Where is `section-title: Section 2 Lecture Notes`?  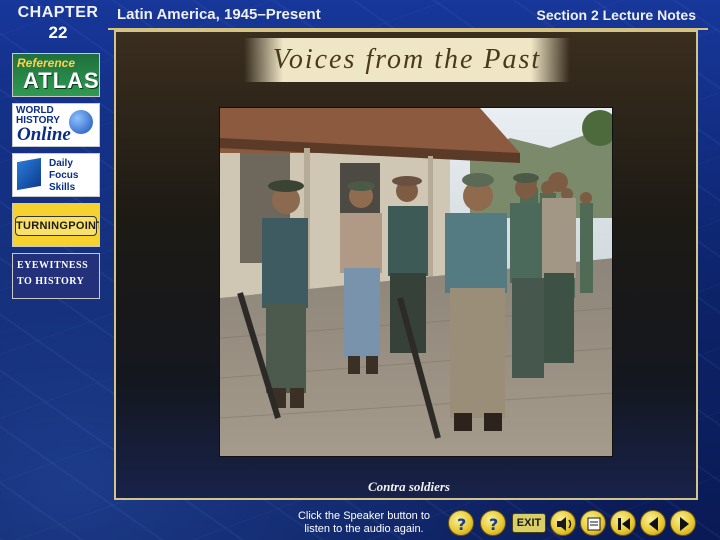 section-title: Section 2 Lecture Notes is located at coordinates (616, 15).